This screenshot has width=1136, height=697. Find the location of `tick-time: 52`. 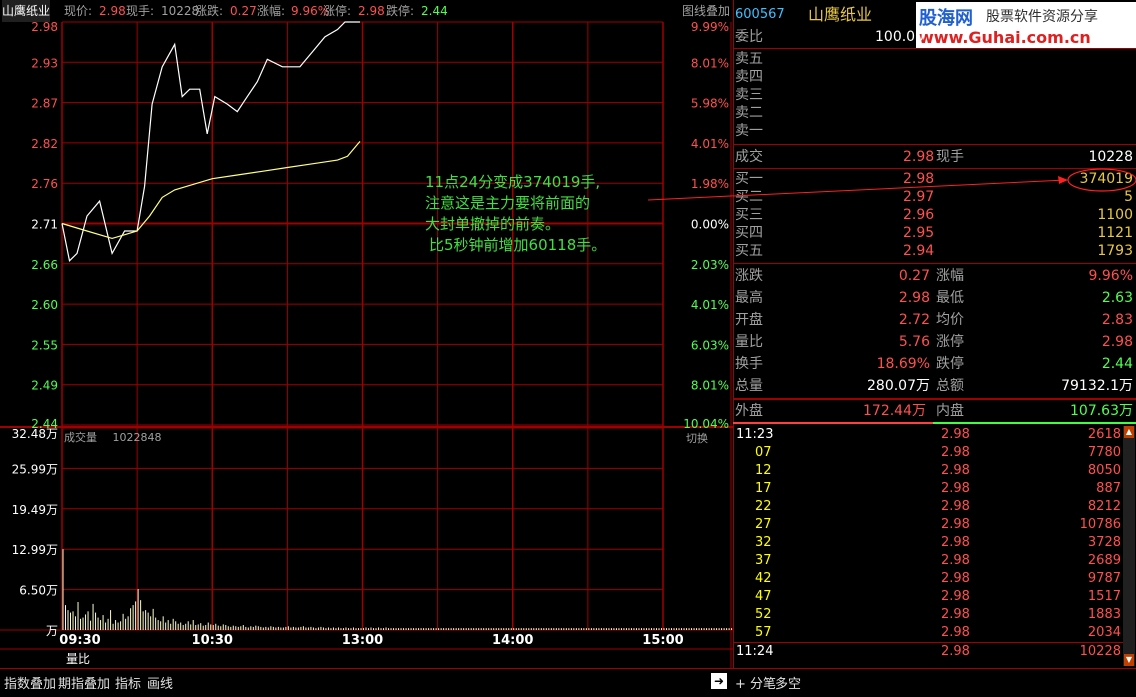

tick-time: 52 is located at coordinates (763, 614).